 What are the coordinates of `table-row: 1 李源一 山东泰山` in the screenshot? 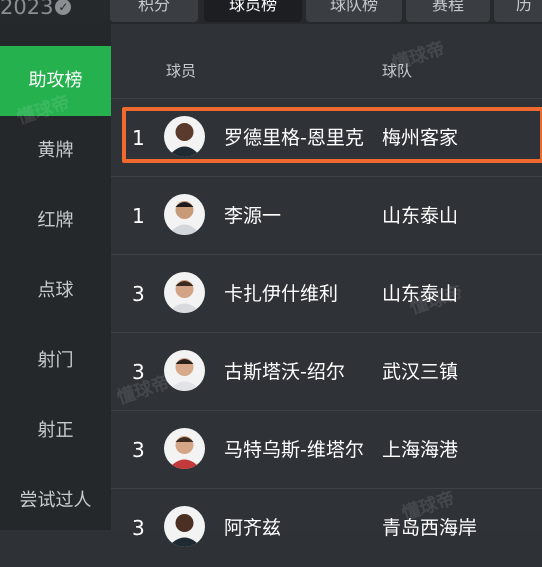 It's located at (326, 215).